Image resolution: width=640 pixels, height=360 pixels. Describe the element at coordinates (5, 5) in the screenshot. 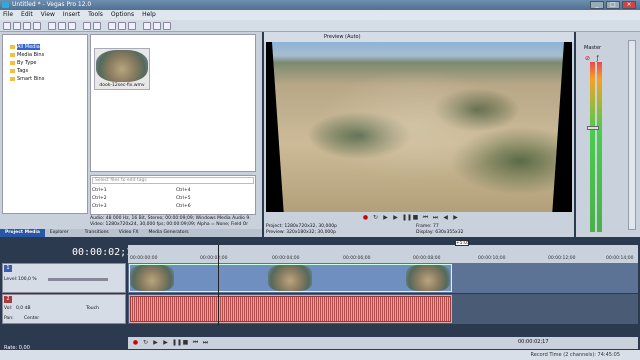

I see `vegas-app-icon` at that location.